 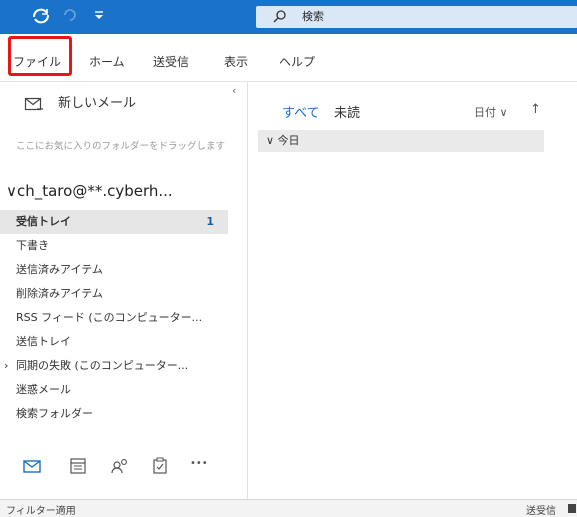 I want to click on sync-icon, so click(x=41, y=16).